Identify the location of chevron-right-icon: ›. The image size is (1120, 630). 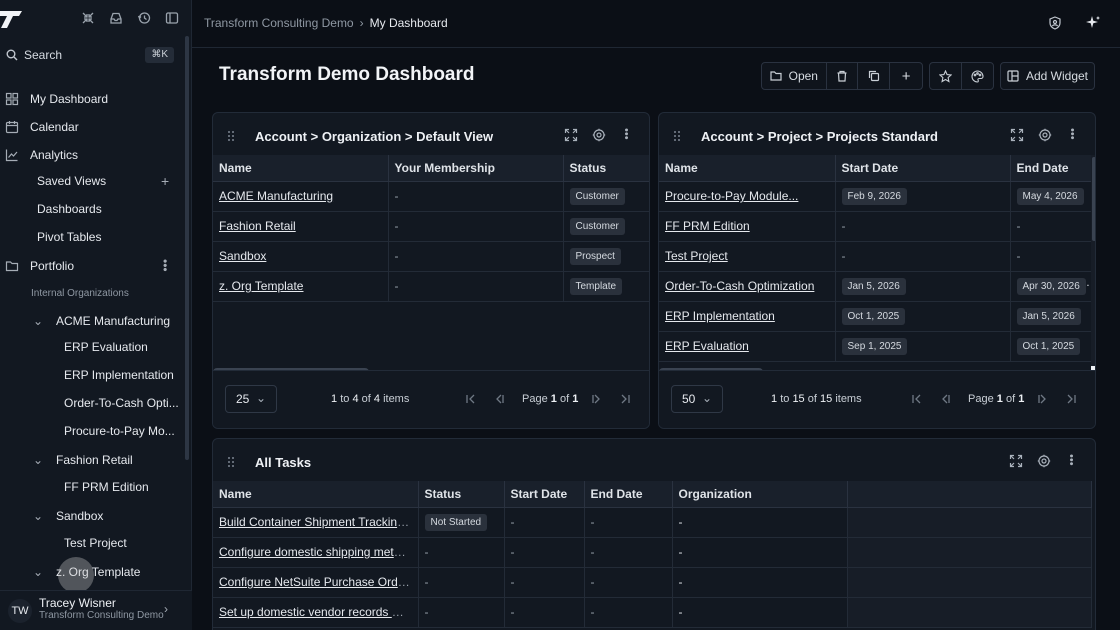
(166, 609).